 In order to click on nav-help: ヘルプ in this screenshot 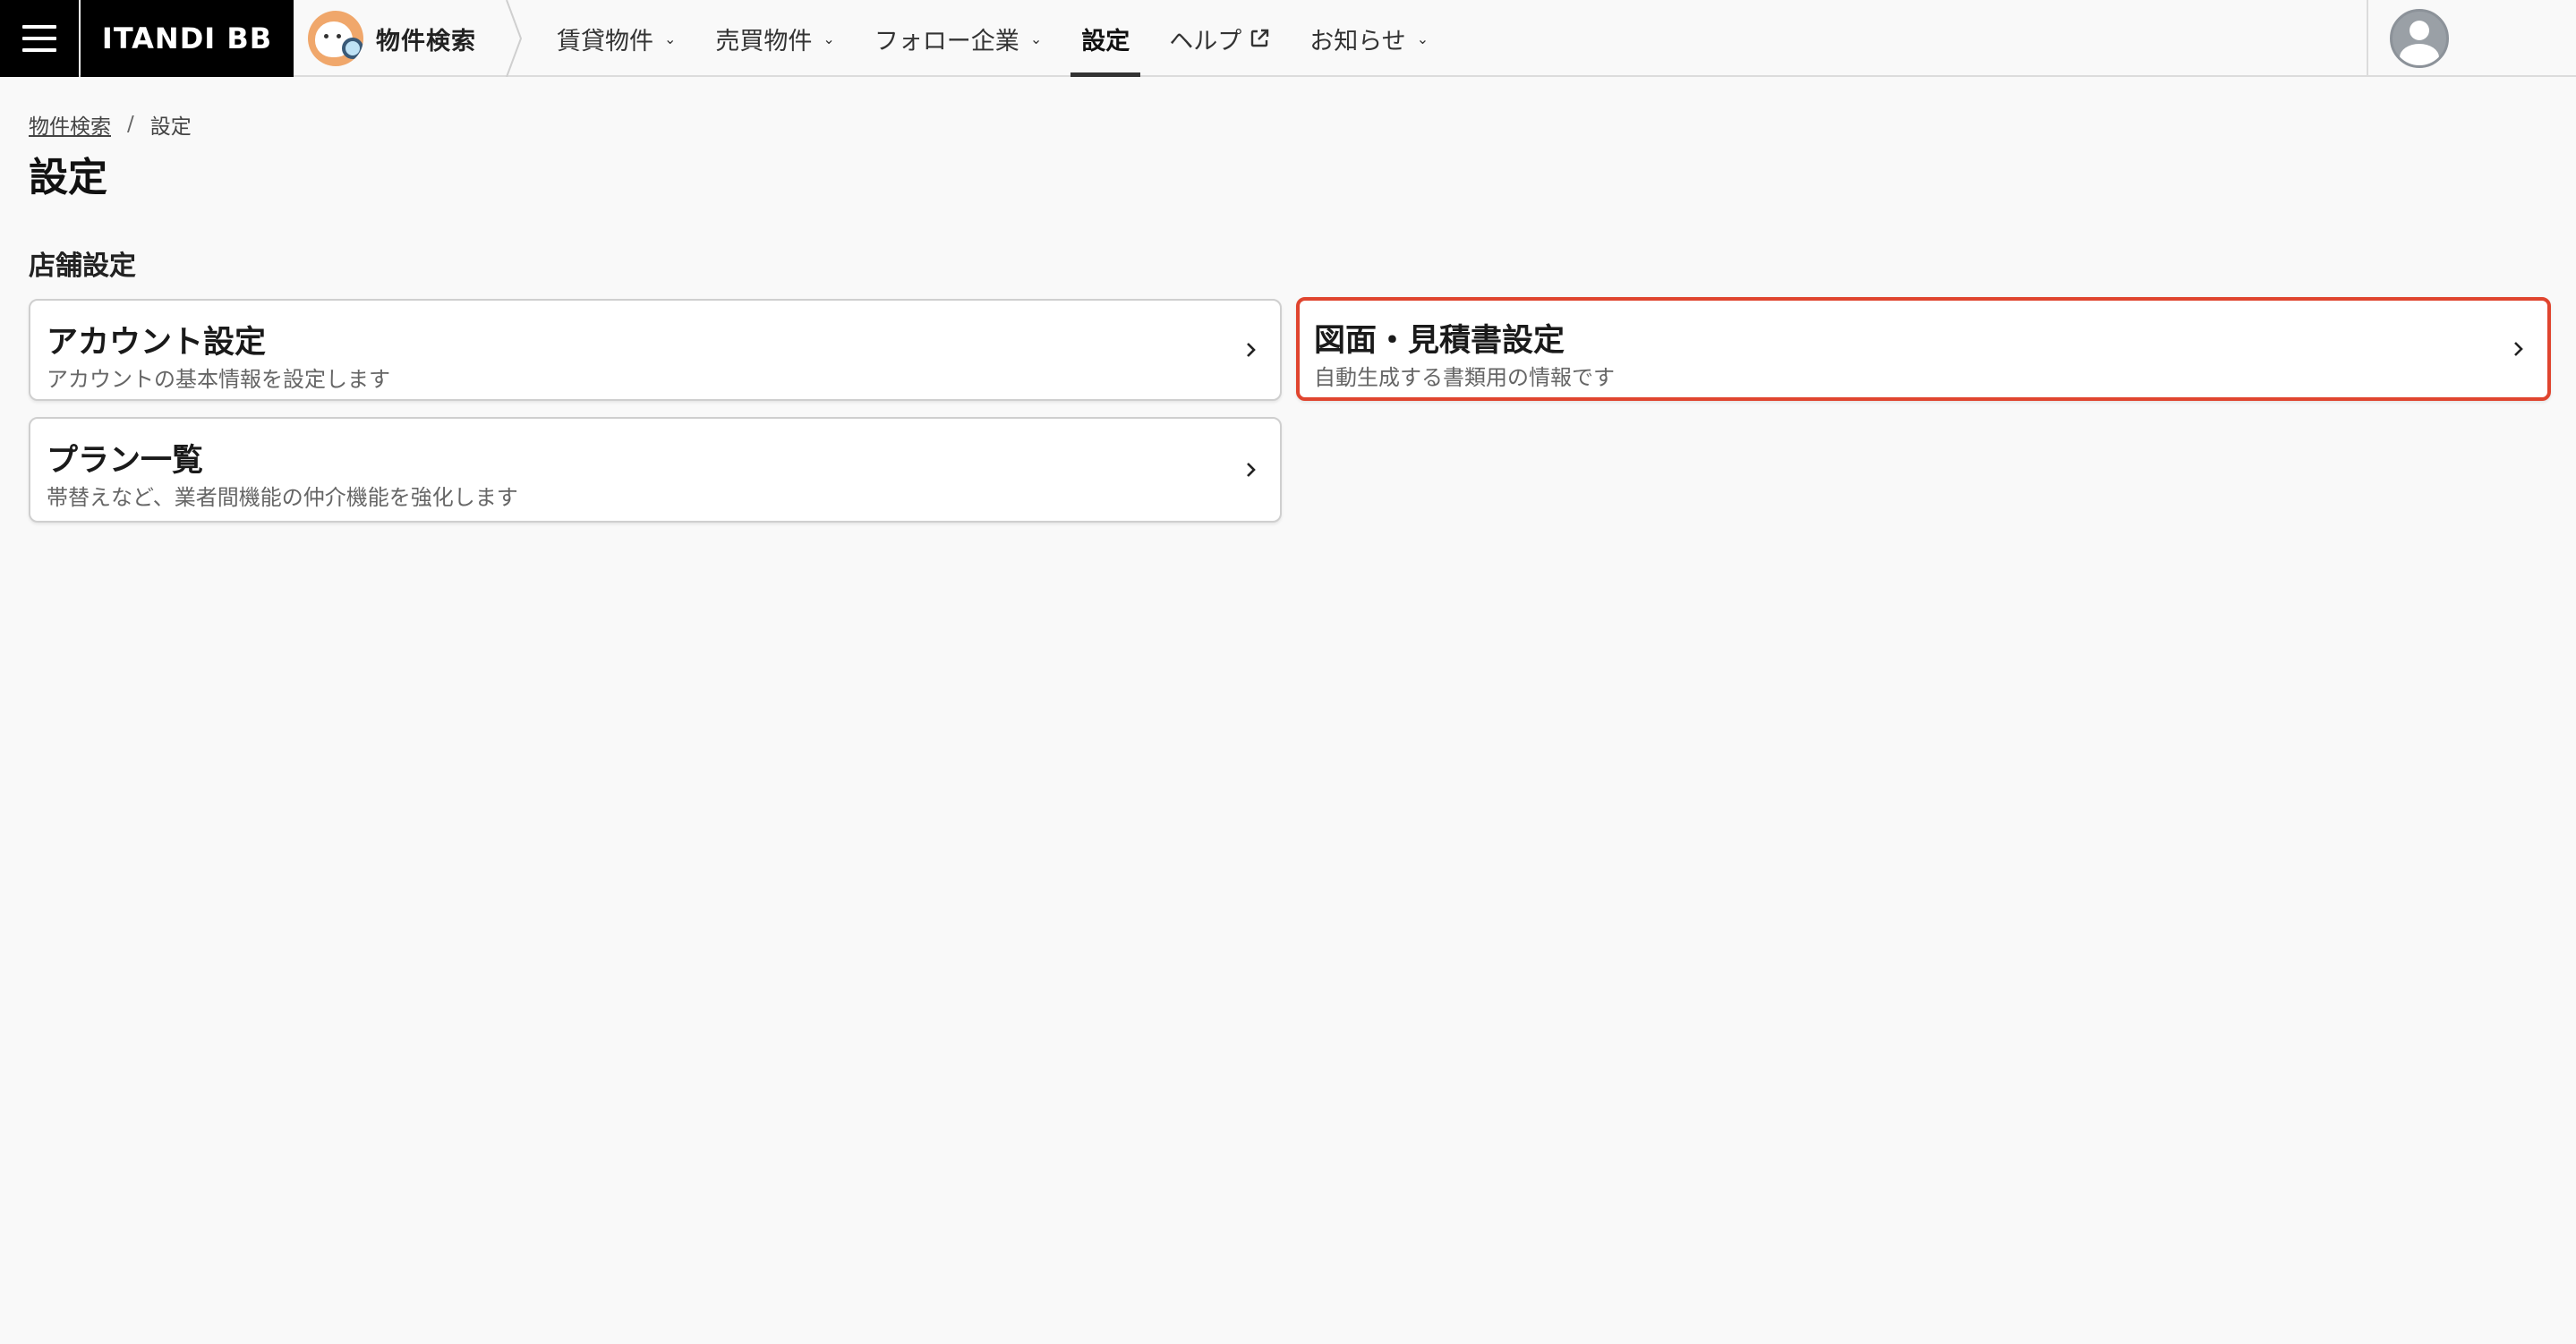, I will do `click(1219, 38)`.